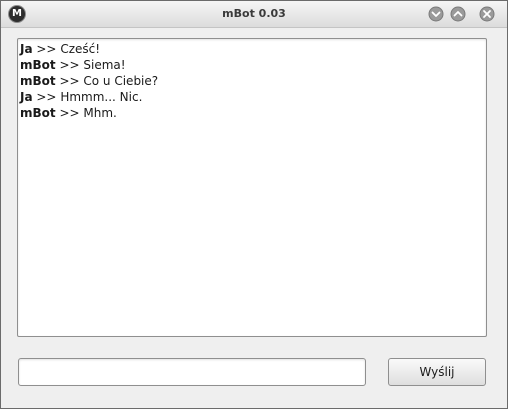 The height and width of the screenshot is (409, 508). I want to click on message-text: Co u Ciebie?, so click(121, 81).